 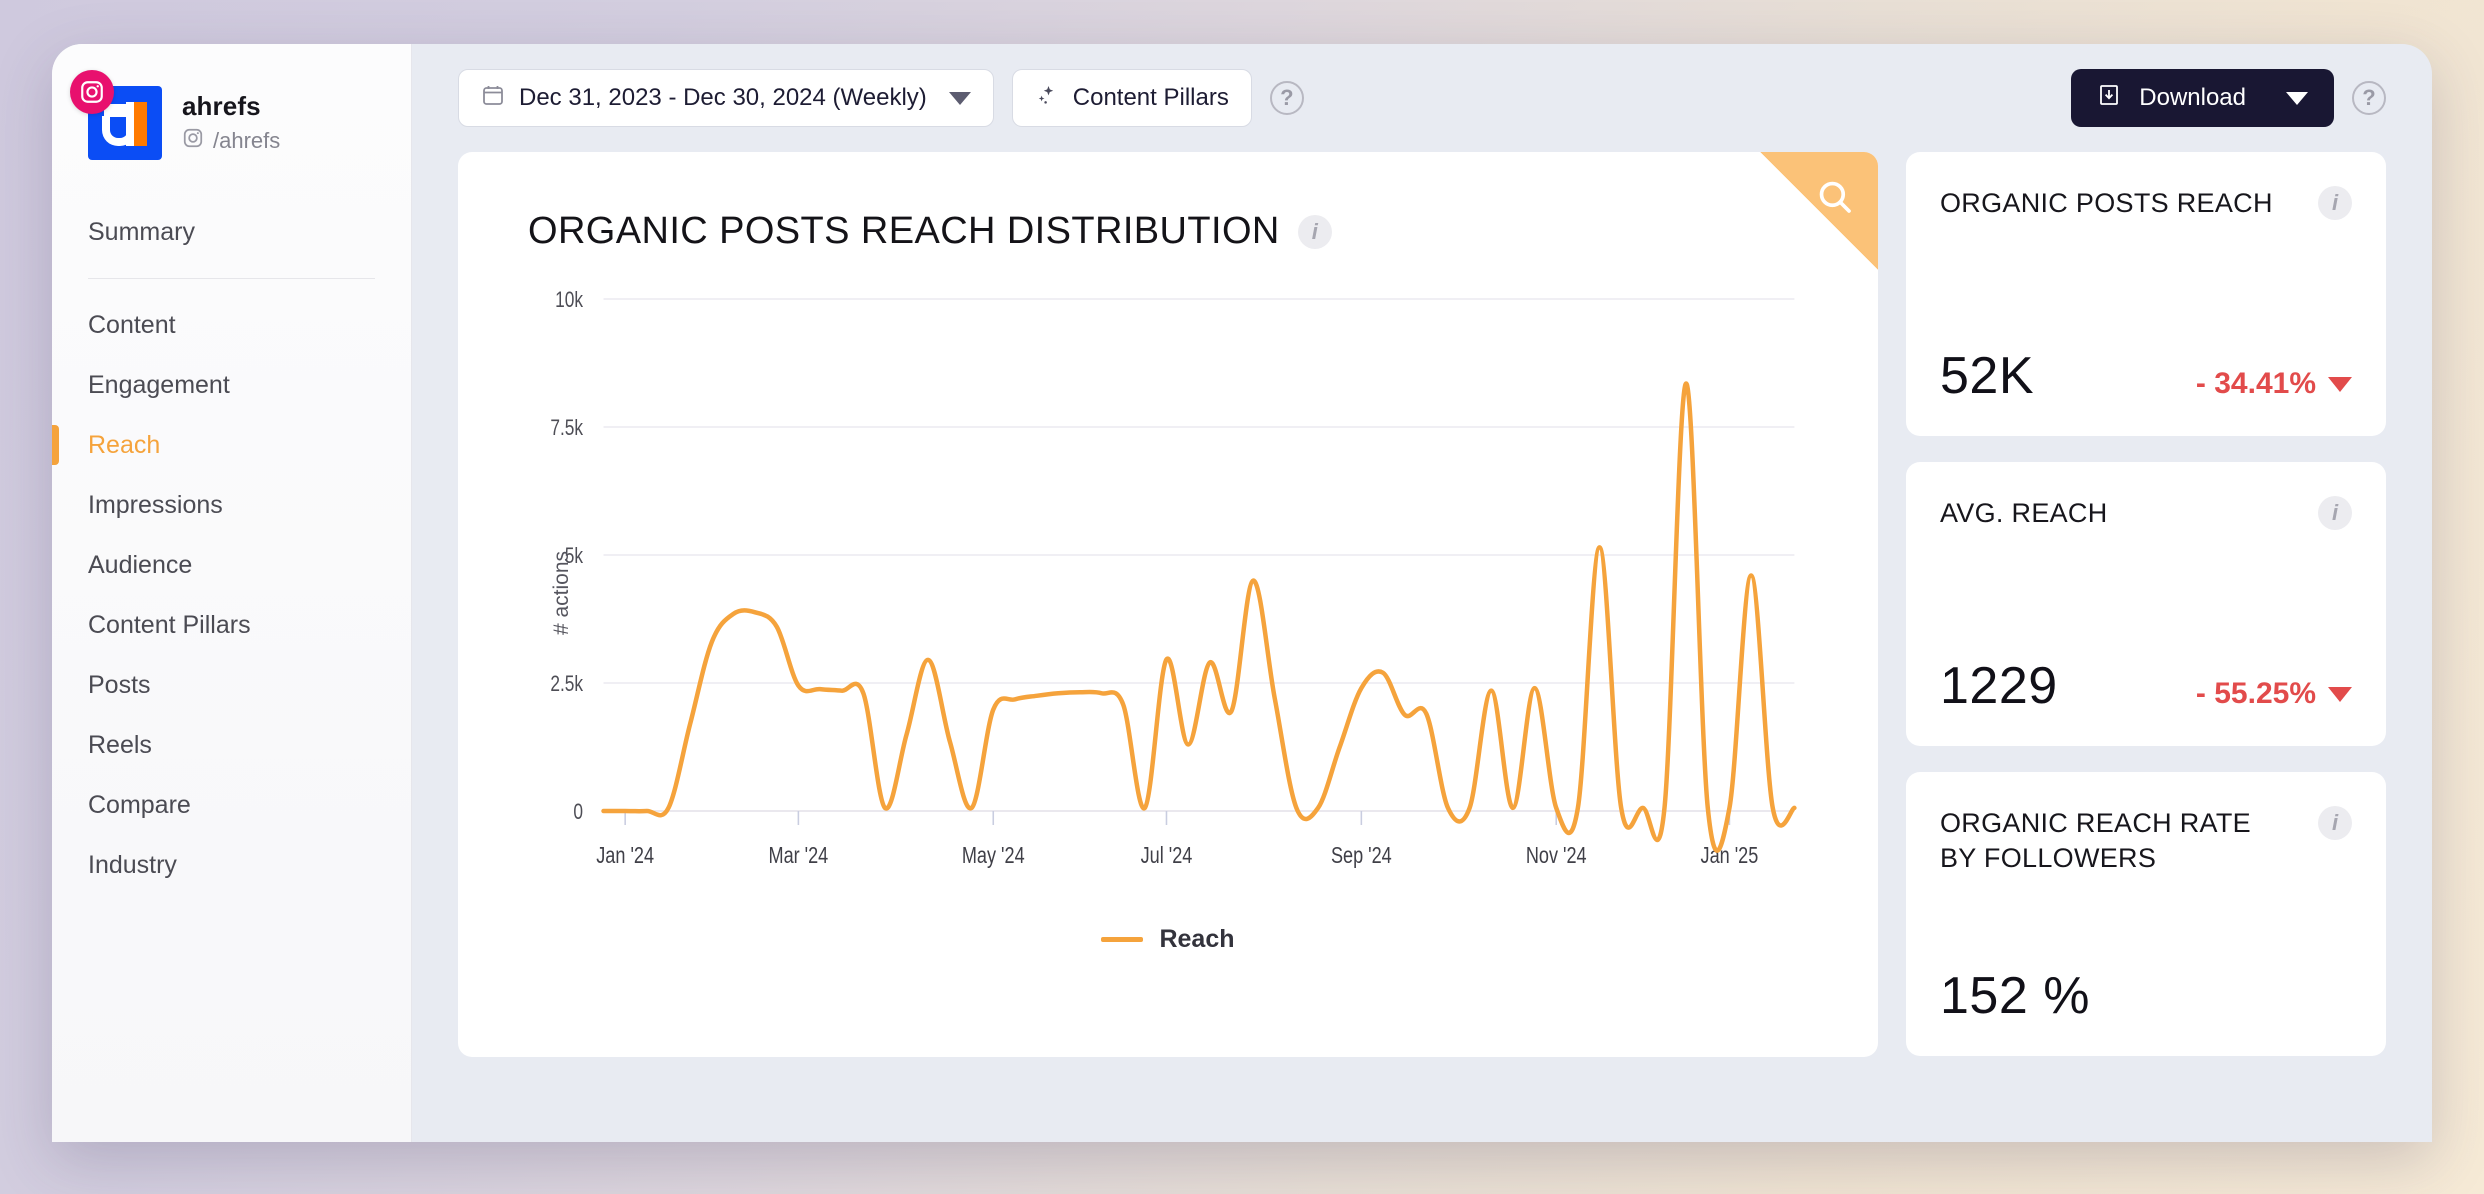 I want to click on y-axis-tick-label: 2.5k, so click(x=566, y=684).